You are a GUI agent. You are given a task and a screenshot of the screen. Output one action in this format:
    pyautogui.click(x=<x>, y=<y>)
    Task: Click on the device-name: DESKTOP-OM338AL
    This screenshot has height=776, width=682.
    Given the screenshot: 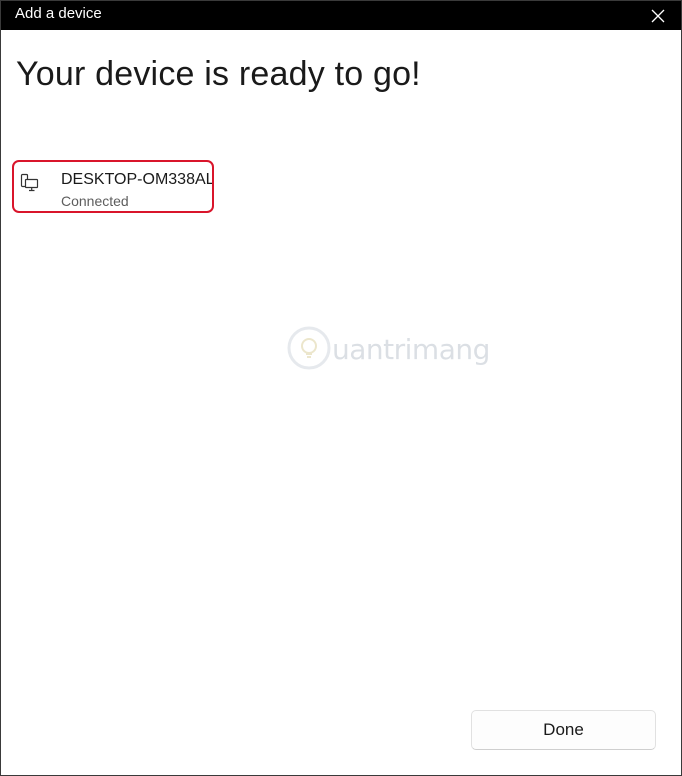 What is the action you would take?
    pyautogui.click(x=137, y=179)
    